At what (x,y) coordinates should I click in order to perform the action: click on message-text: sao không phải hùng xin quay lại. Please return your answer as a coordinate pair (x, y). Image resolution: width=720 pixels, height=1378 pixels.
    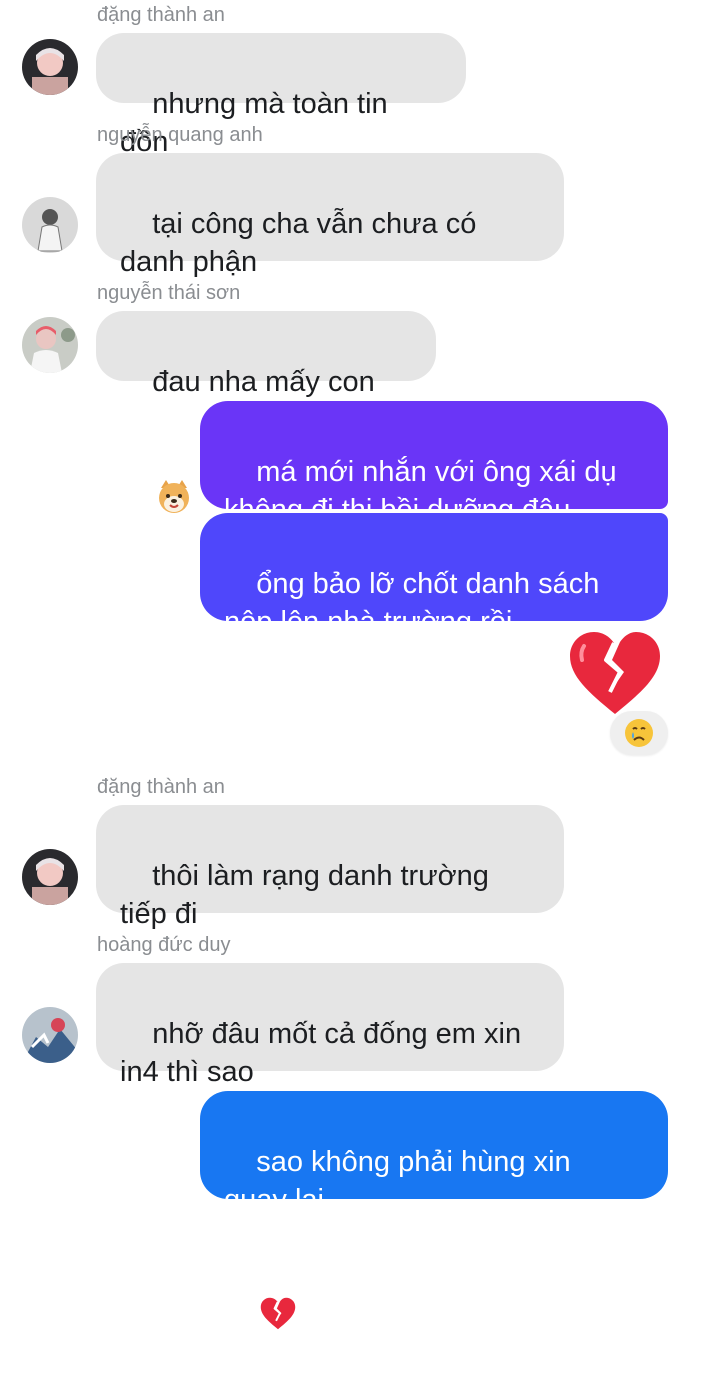
    Looking at the image, I should click on (397, 1181).